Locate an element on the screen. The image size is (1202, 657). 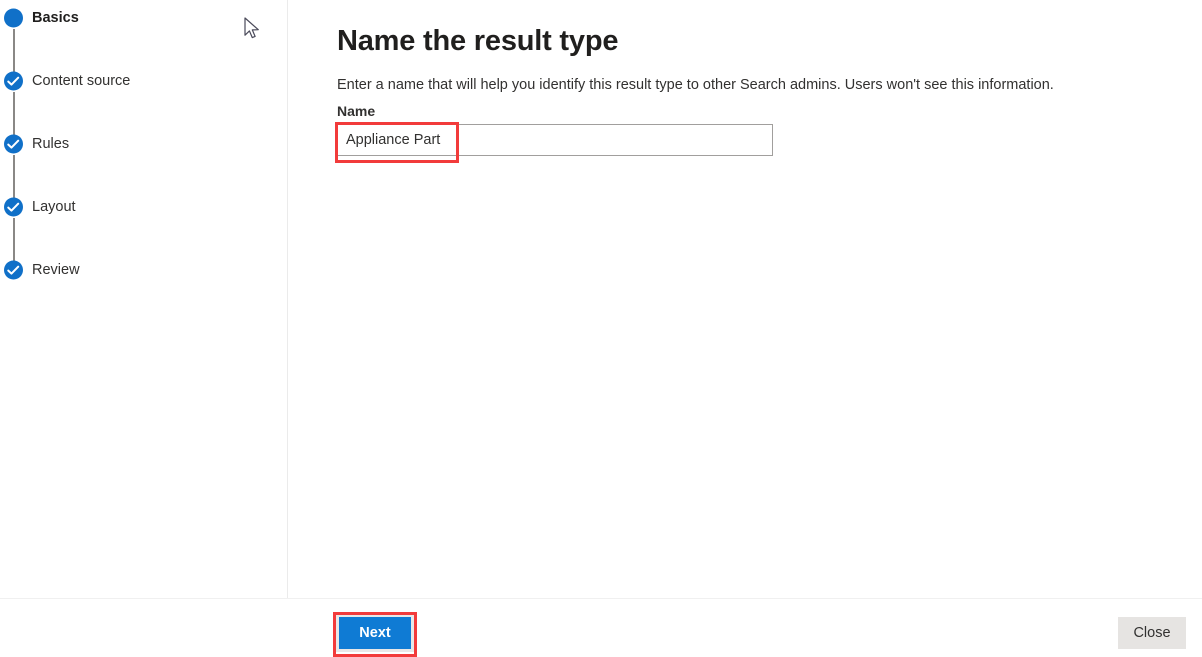
page-title: Name the result type is located at coordinates (478, 41).